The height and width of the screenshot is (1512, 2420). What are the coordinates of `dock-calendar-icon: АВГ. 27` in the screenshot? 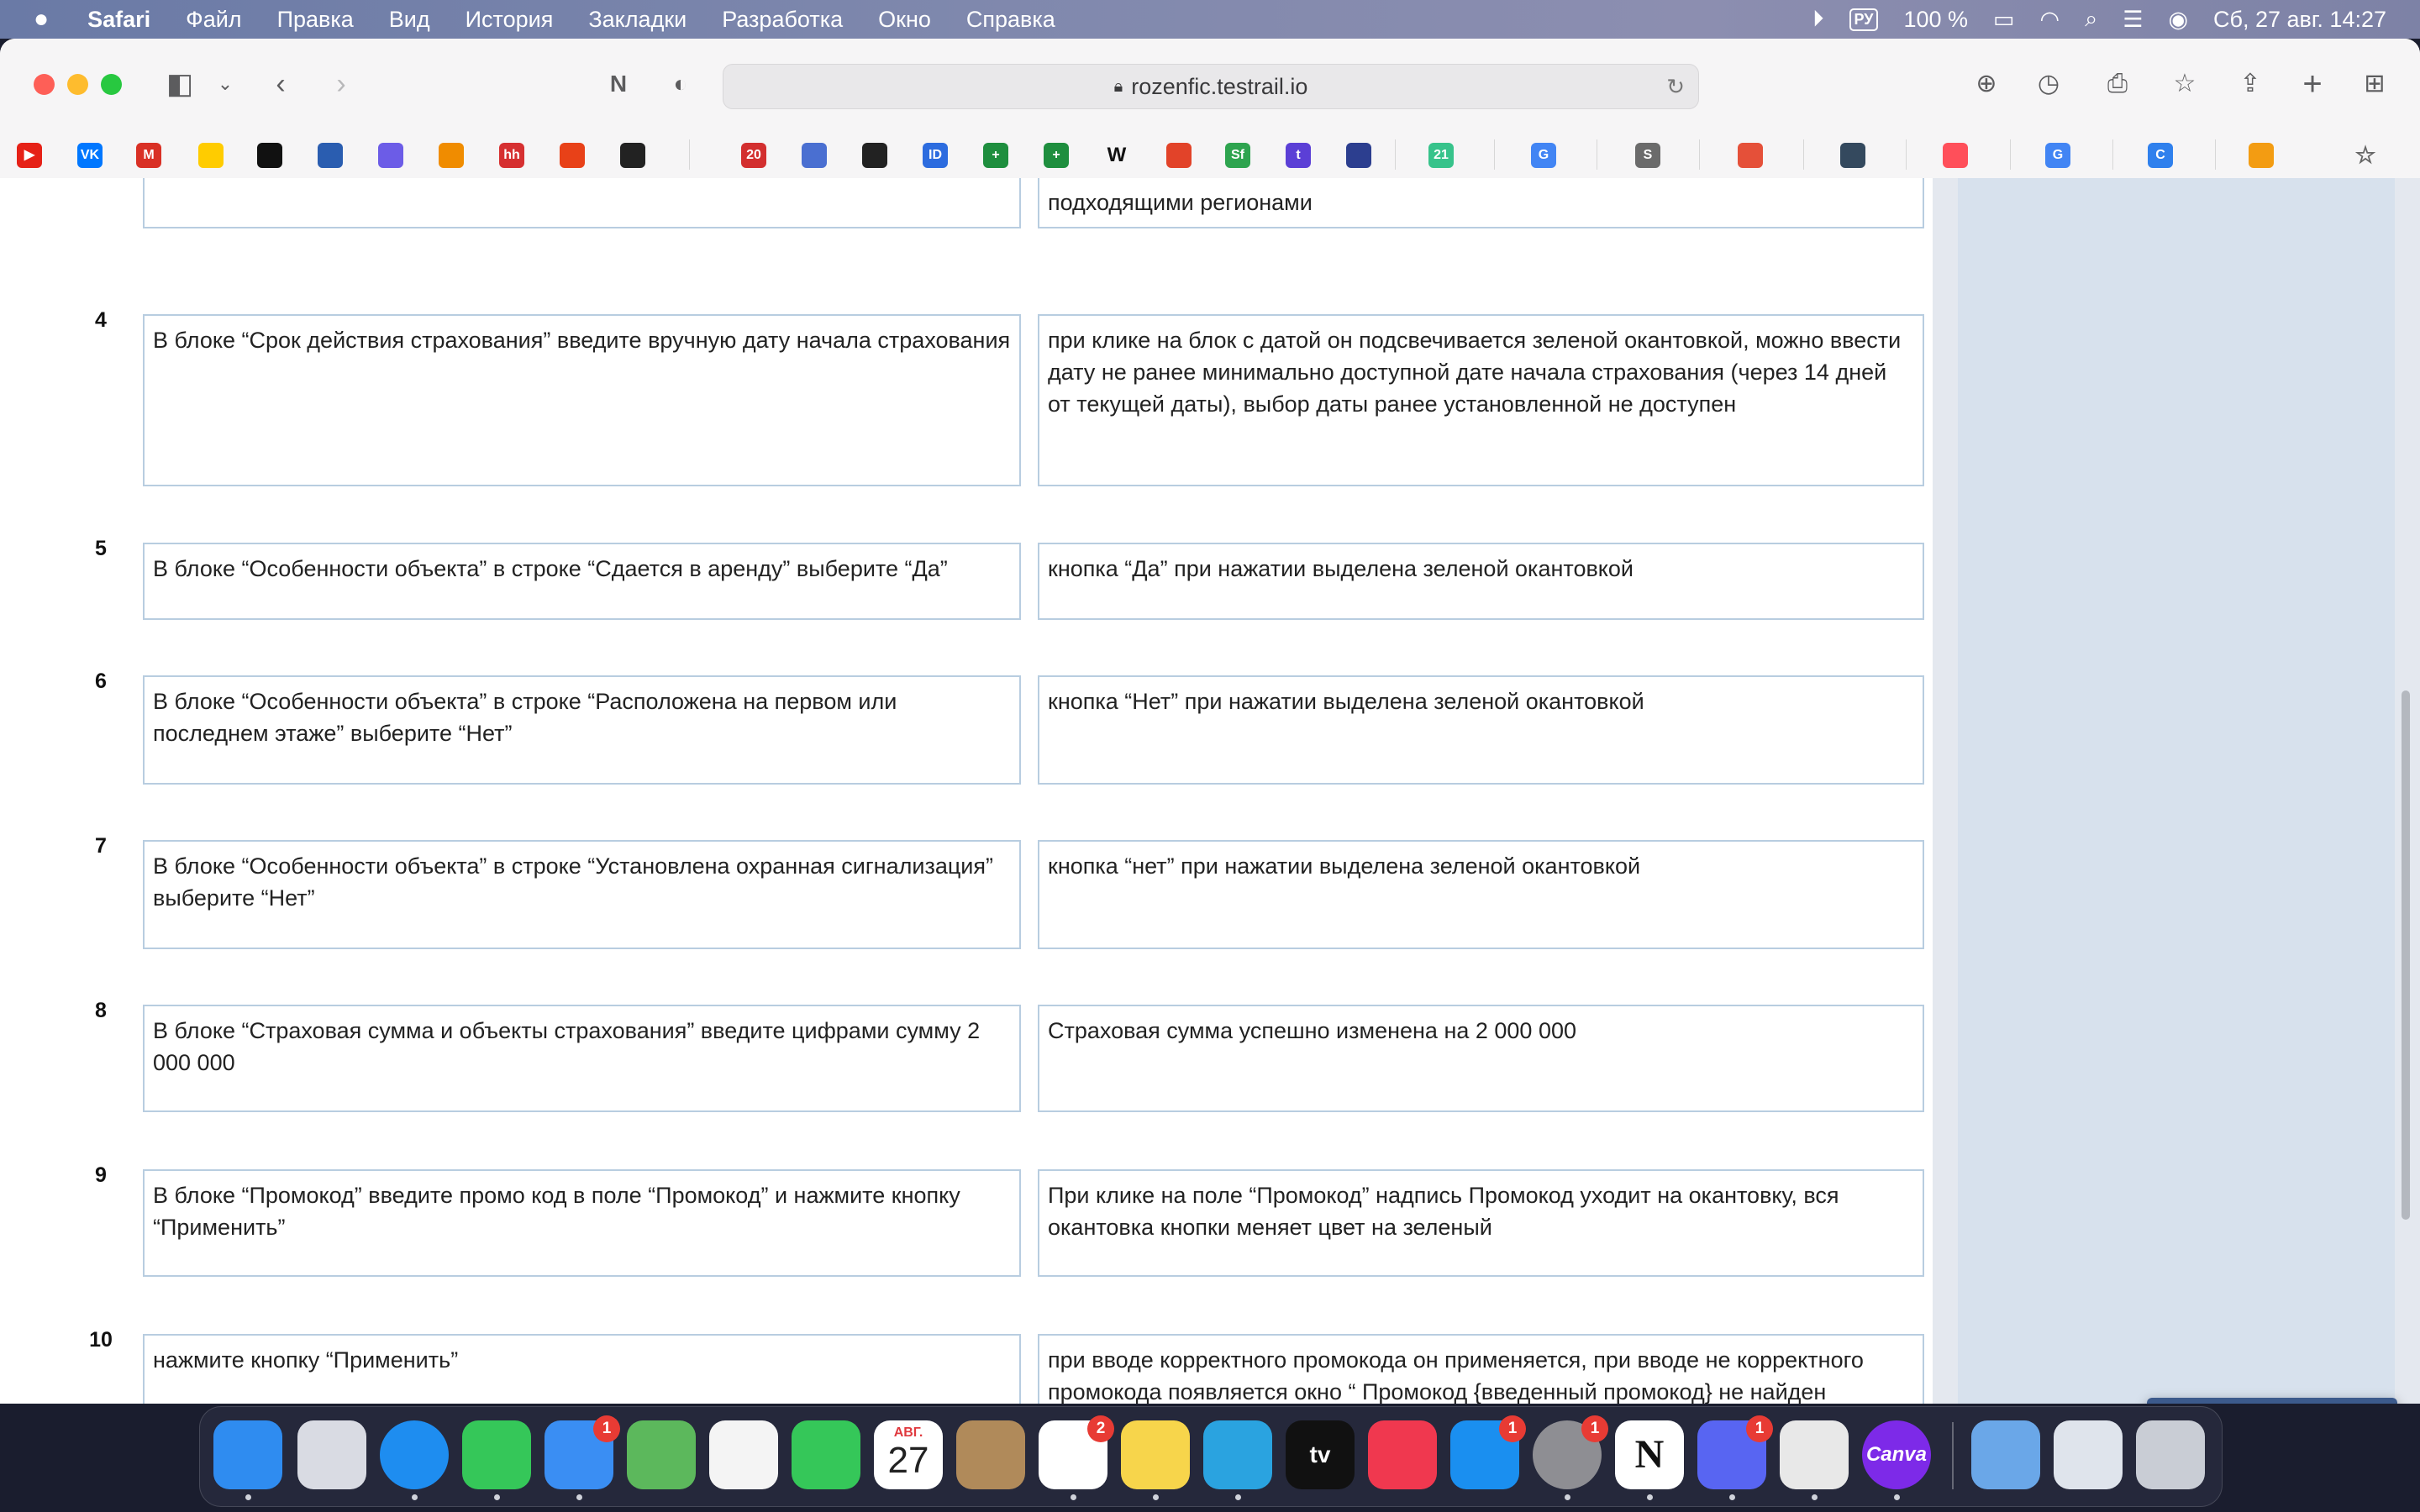 It's located at (908, 1454).